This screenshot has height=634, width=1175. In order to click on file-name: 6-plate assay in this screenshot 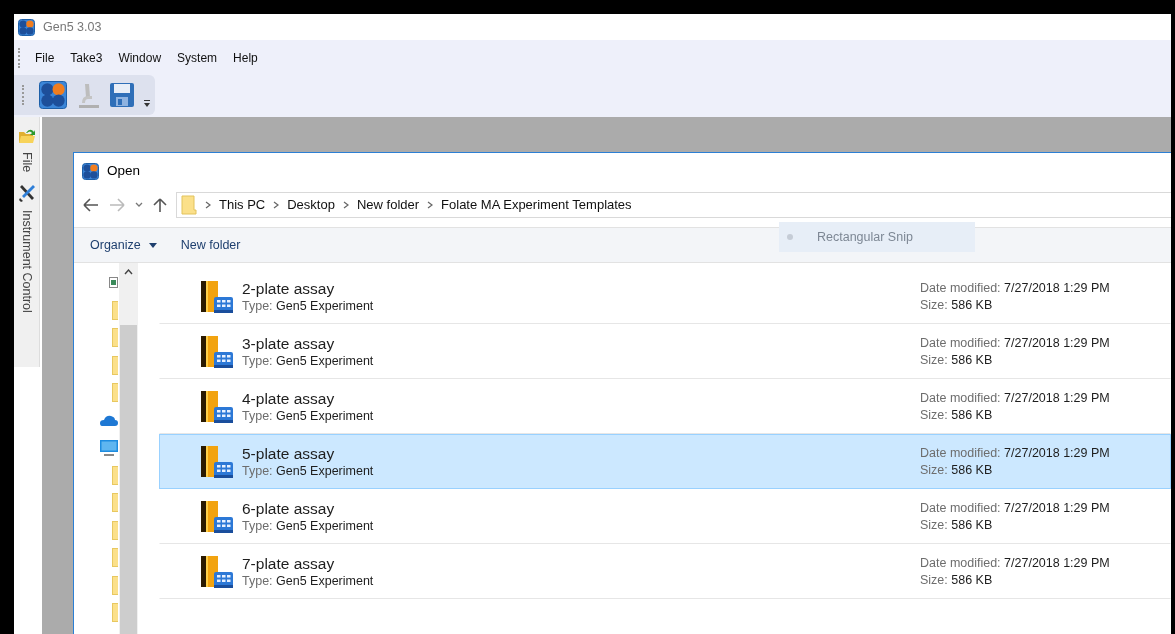, I will do `click(289, 508)`.